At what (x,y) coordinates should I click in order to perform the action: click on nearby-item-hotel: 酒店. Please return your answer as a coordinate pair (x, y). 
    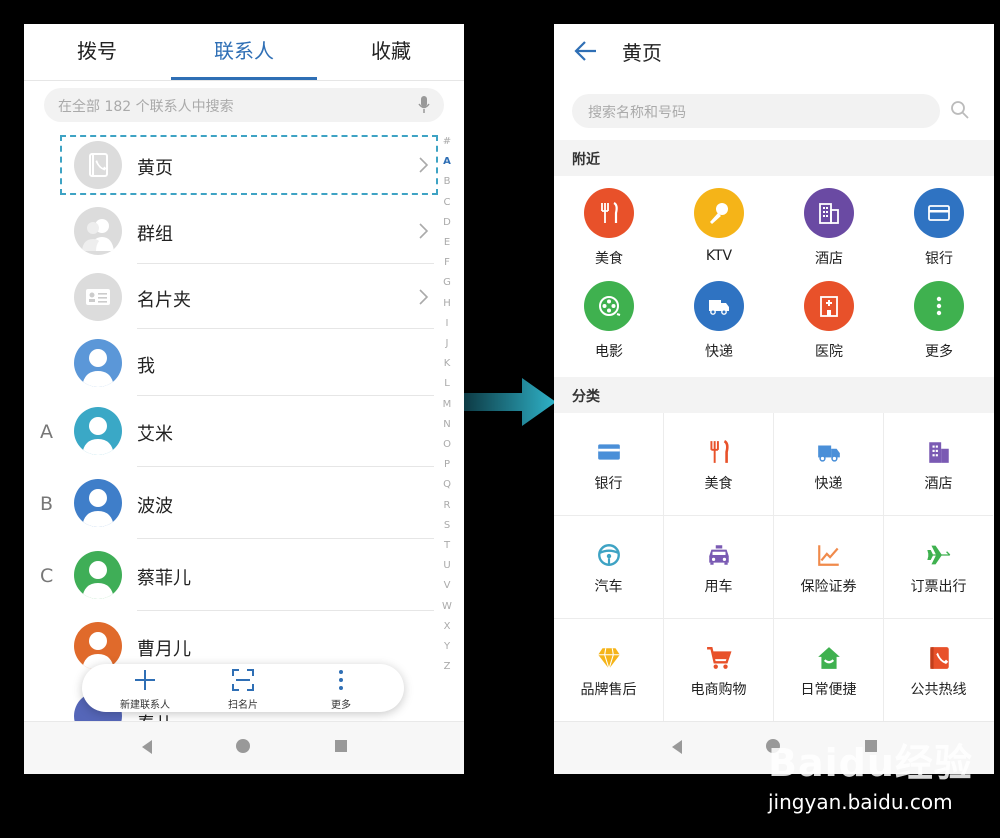
    Looking at the image, I should click on (829, 233).